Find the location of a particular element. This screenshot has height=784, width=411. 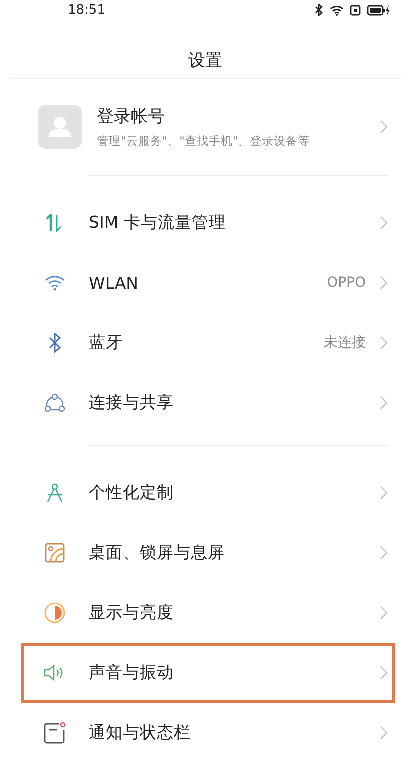

nodes-icon is located at coordinates (55, 403).